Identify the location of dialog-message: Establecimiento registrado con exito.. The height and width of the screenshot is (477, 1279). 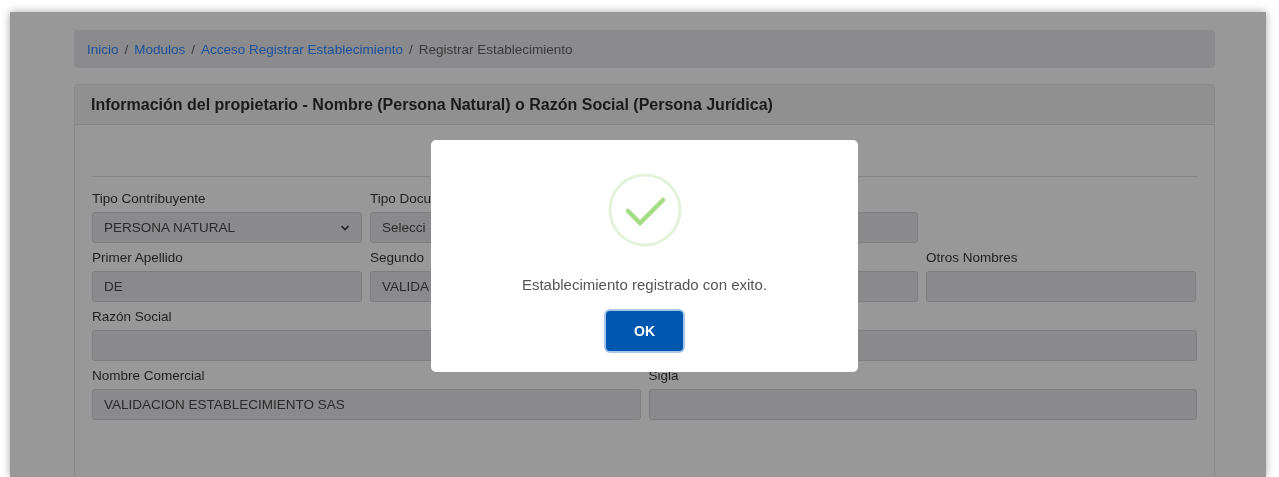
(644, 284).